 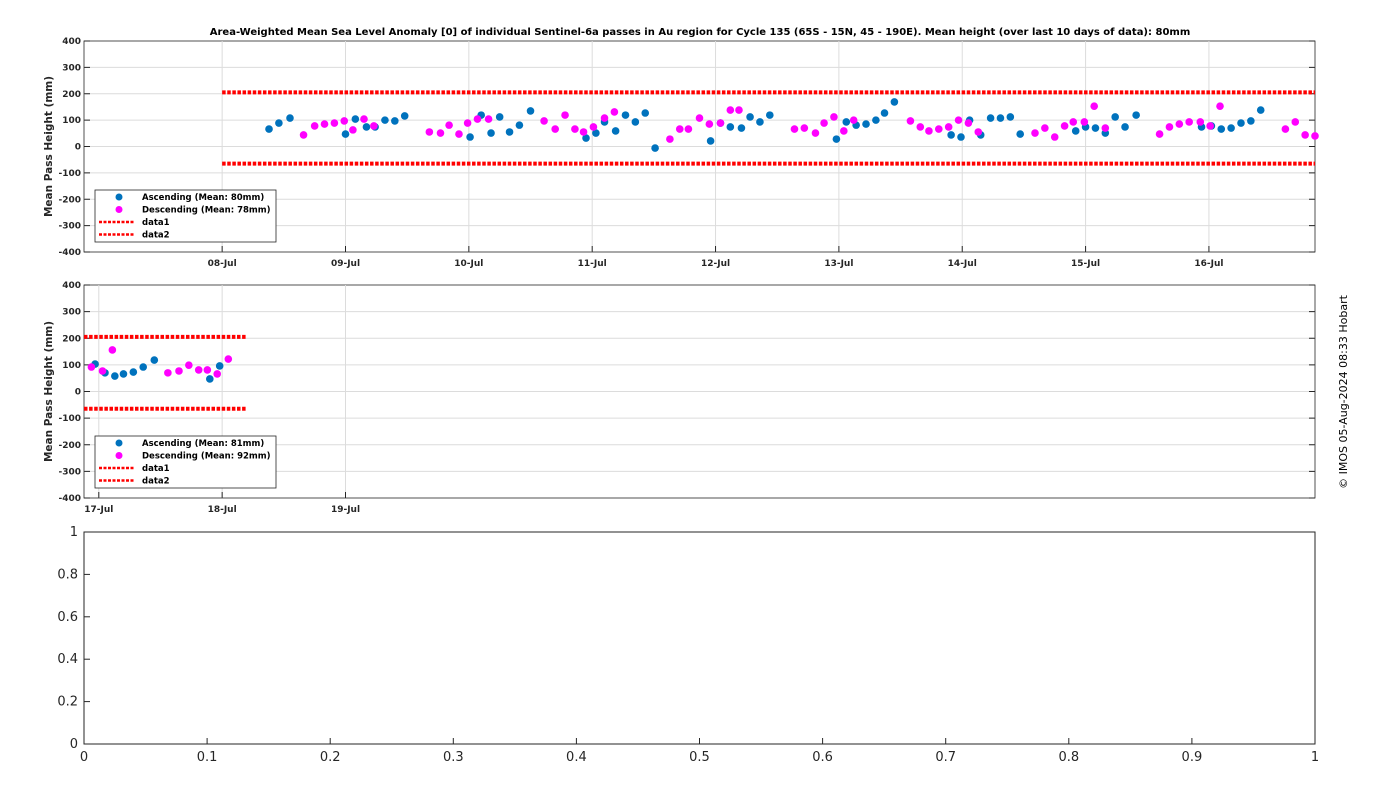 What do you see at coordinates (203, 198) in the screenshot?
I see `legend-label: Ascending (Mean: 80mm)` at bounding box center [203, 198].